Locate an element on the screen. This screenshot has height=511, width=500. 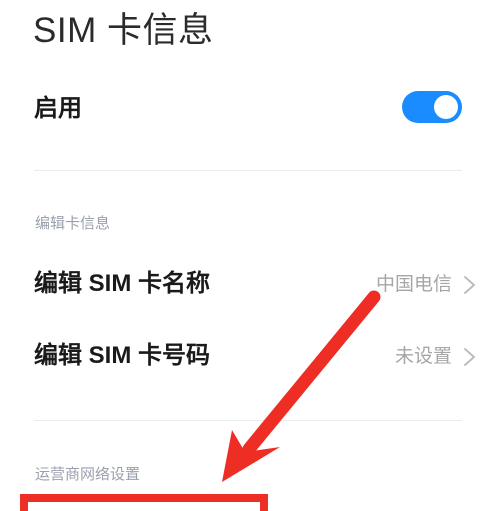
row-edit-sim-name: 编辑 SIM 卡名称 中国电信 is located at coordinates (250, 285).